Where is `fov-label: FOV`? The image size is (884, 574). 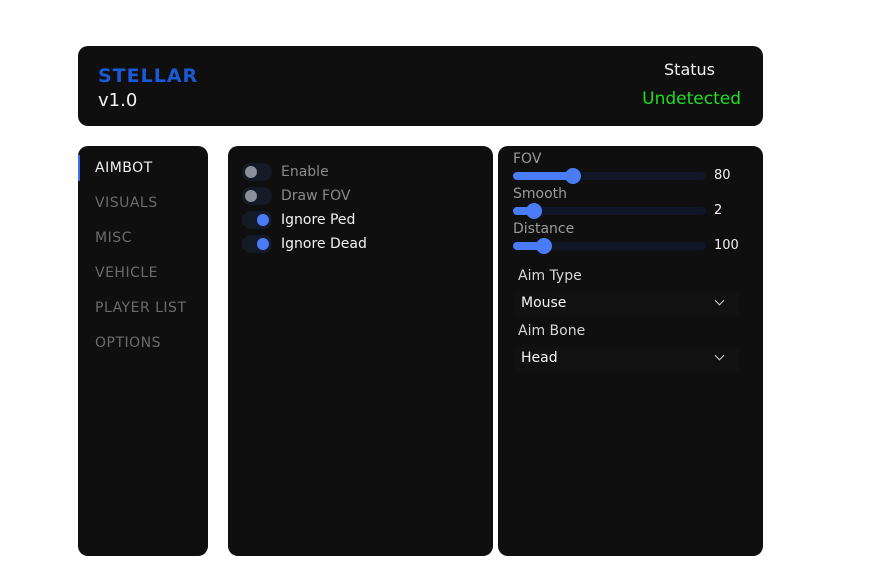 fov-label: FOV is located at coordinates (527, 159).